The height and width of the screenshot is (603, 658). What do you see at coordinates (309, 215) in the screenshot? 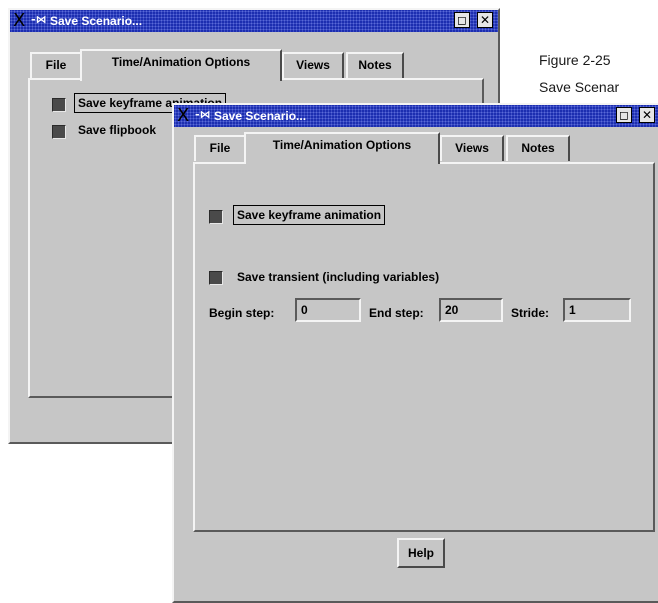
I see `save-keyframe-label: Save keyframe animation` at bounding box center [309, 215].